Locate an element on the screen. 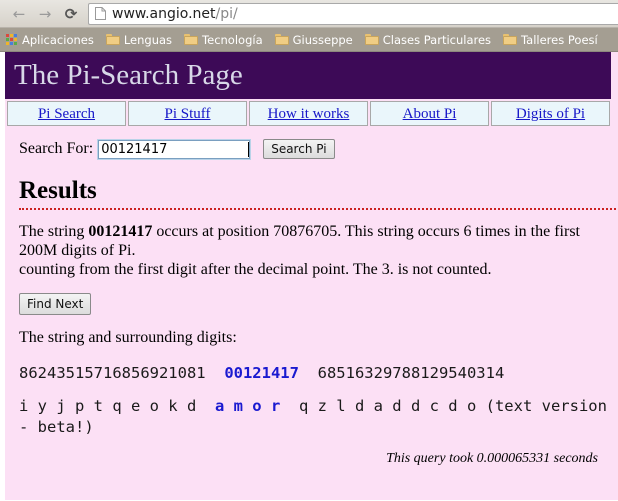  bookmark-tecnologia: Tecnología is located at coordinates (223, 40).